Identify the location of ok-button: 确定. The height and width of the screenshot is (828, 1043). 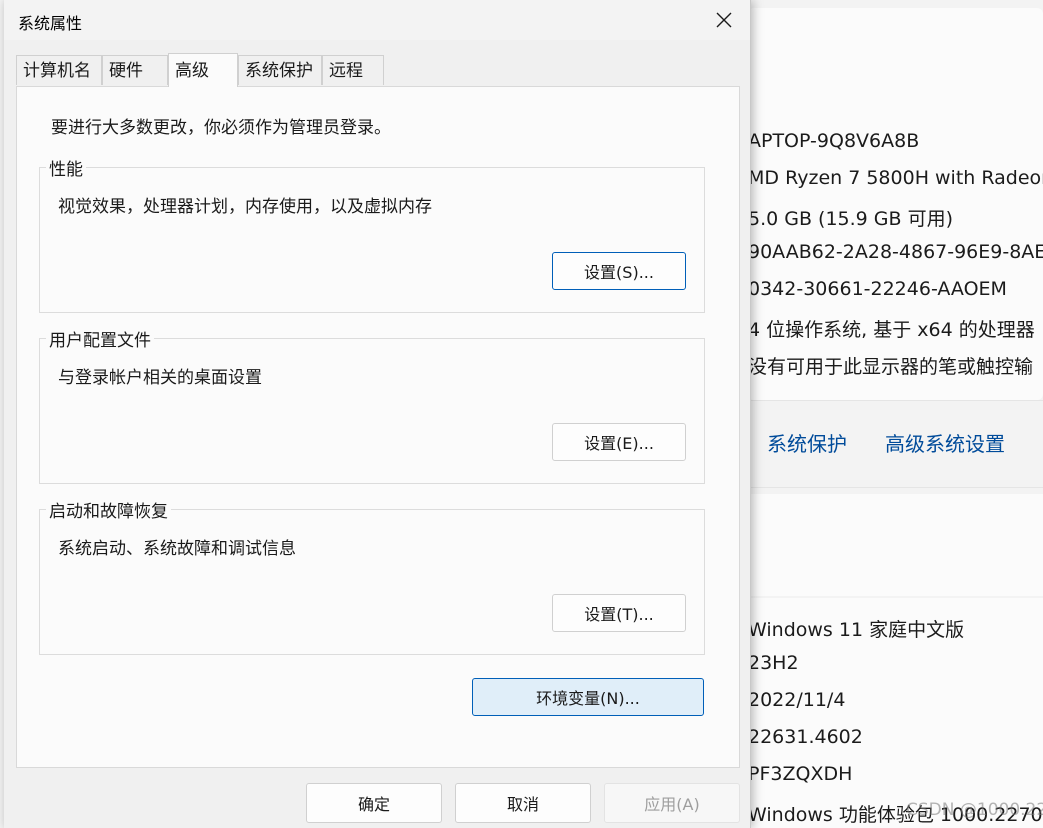
(374, 803).